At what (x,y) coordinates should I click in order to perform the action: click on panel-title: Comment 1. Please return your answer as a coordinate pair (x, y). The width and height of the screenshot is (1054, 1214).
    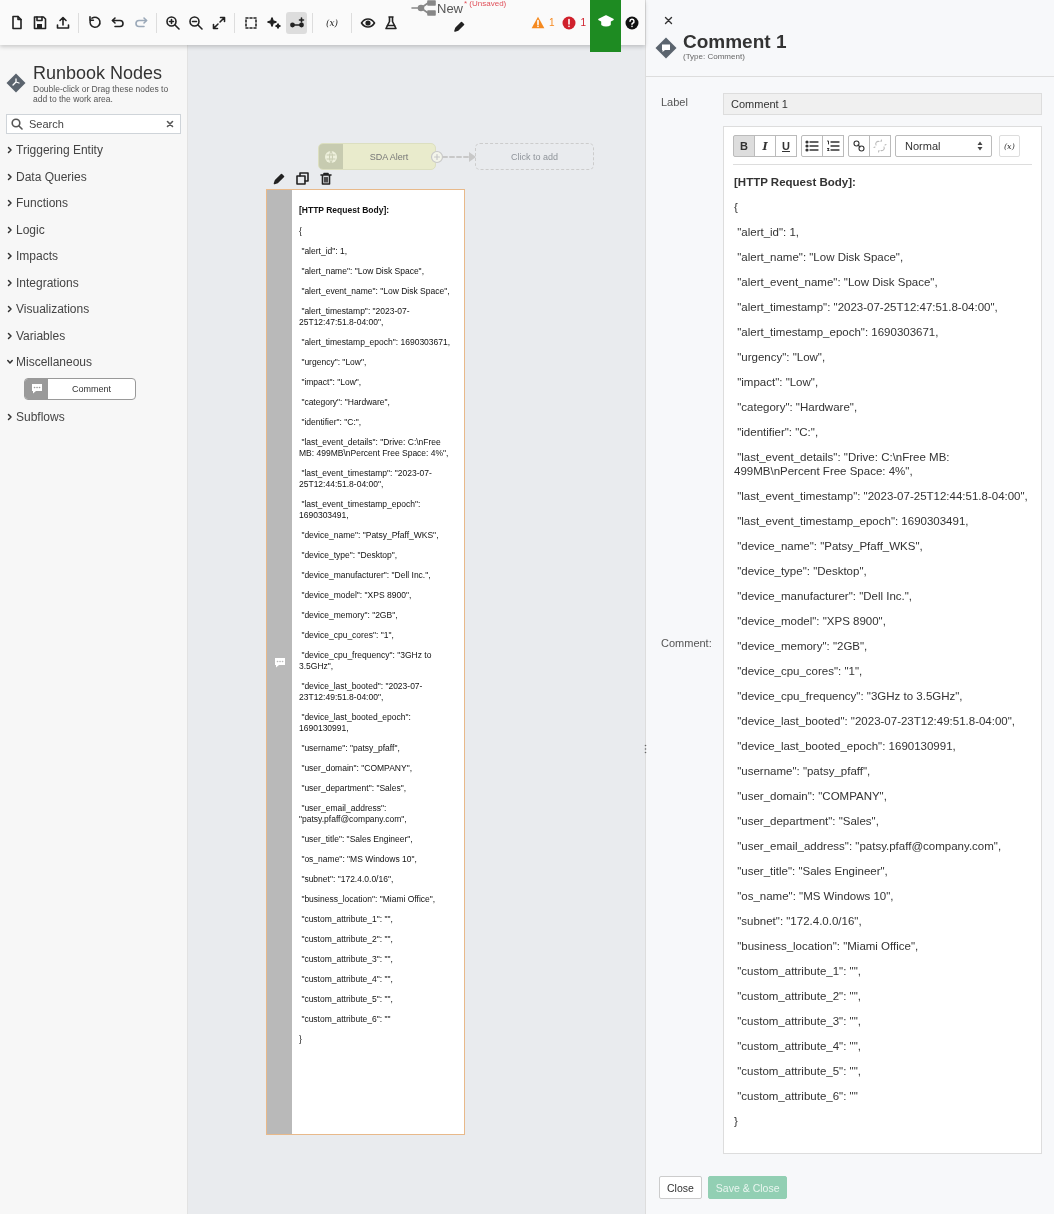
    Looking at the image, I should click on (735, 42).